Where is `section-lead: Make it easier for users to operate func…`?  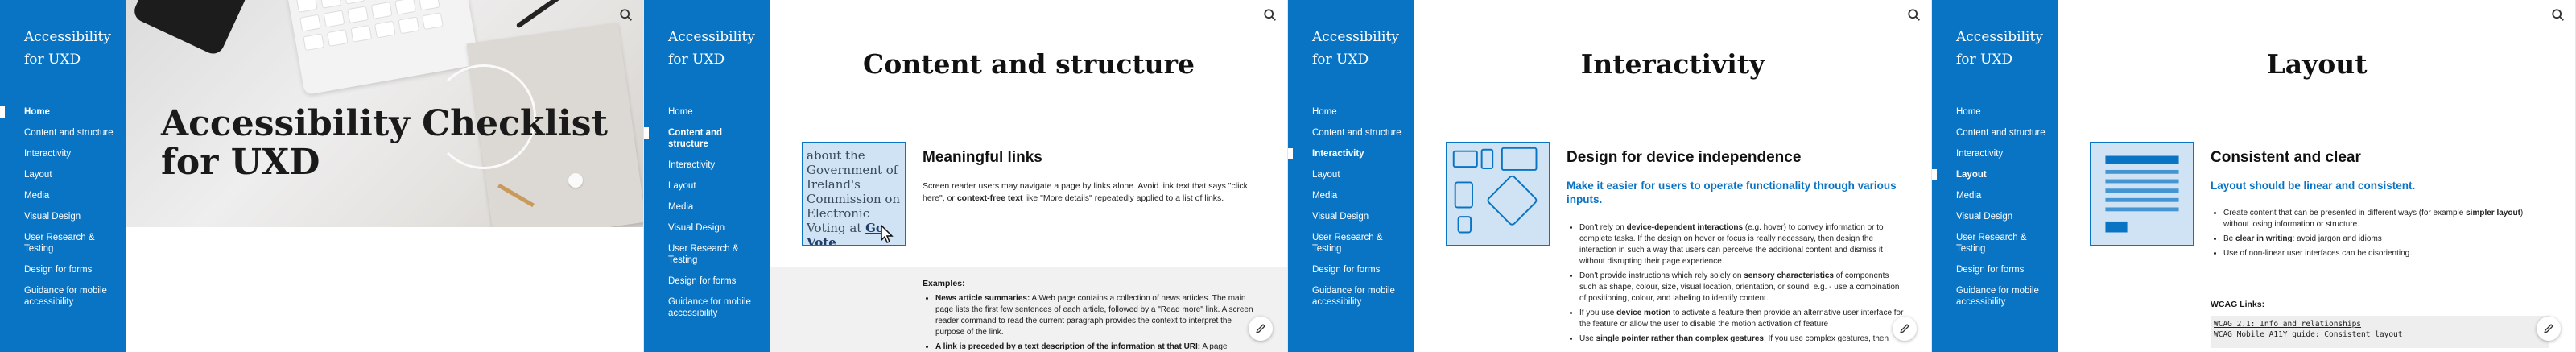
section-lead: Make it easier for users to operate func… is located at coordinates (1732, 192).